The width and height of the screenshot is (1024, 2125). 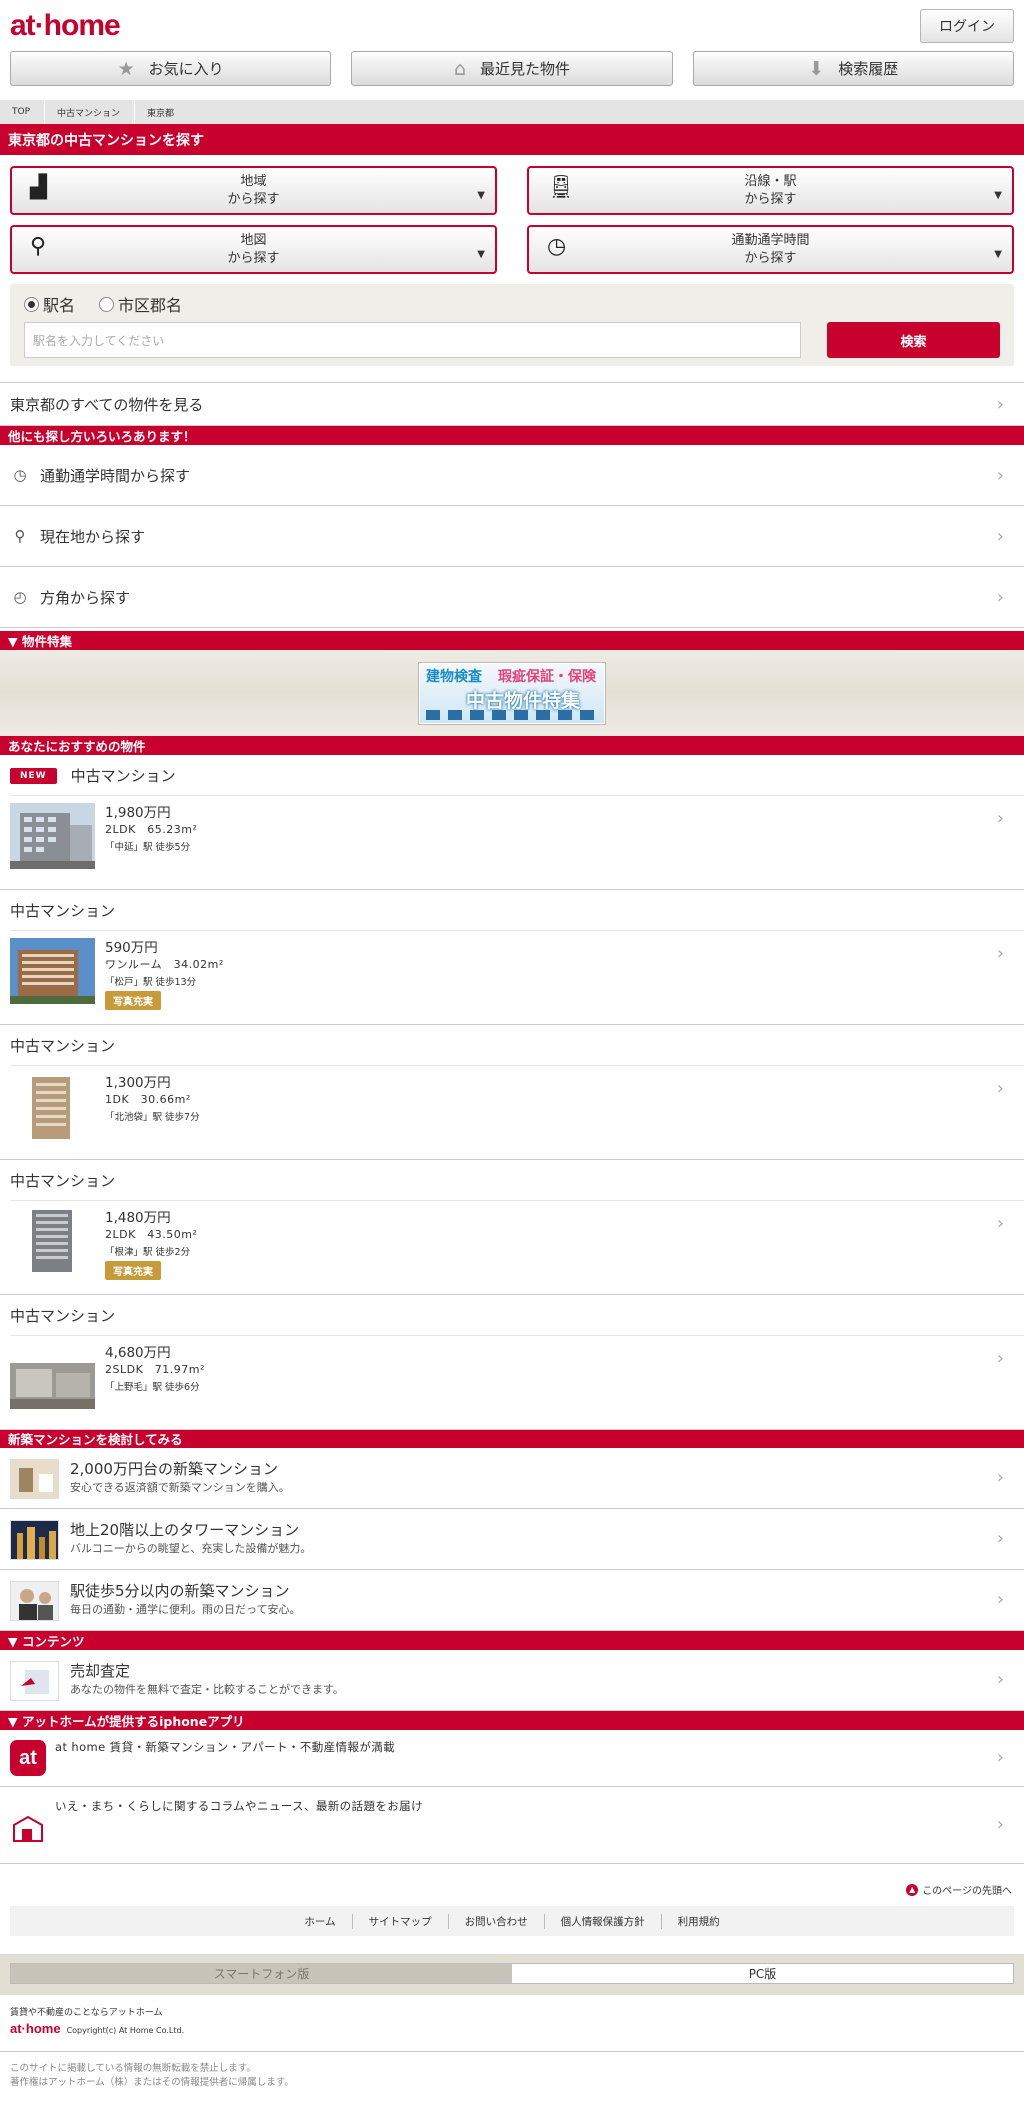 What do you see at coordinates (512, 1640) in the screenshot?
I see `contents-bar: ▼ コンテンツ` at bounding box center [512, 1640].